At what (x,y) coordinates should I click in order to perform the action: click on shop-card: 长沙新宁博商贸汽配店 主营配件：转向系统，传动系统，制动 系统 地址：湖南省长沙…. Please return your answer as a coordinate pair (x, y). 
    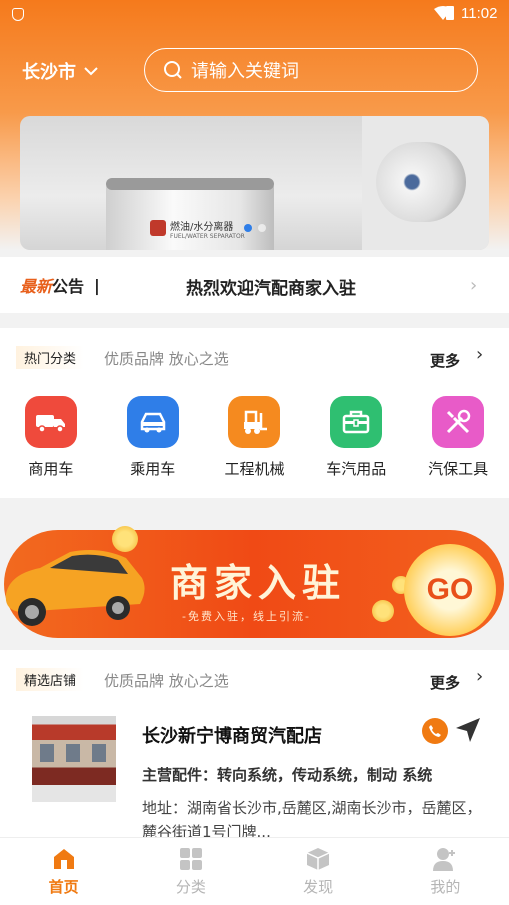
    Looking at the image, I should click on (254, 774).